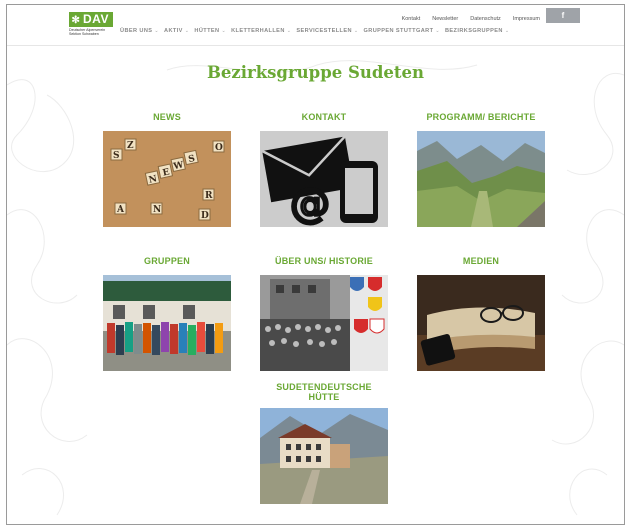  I want to click on dav-logo-mark: ✻ DAV, so click(91, 19).